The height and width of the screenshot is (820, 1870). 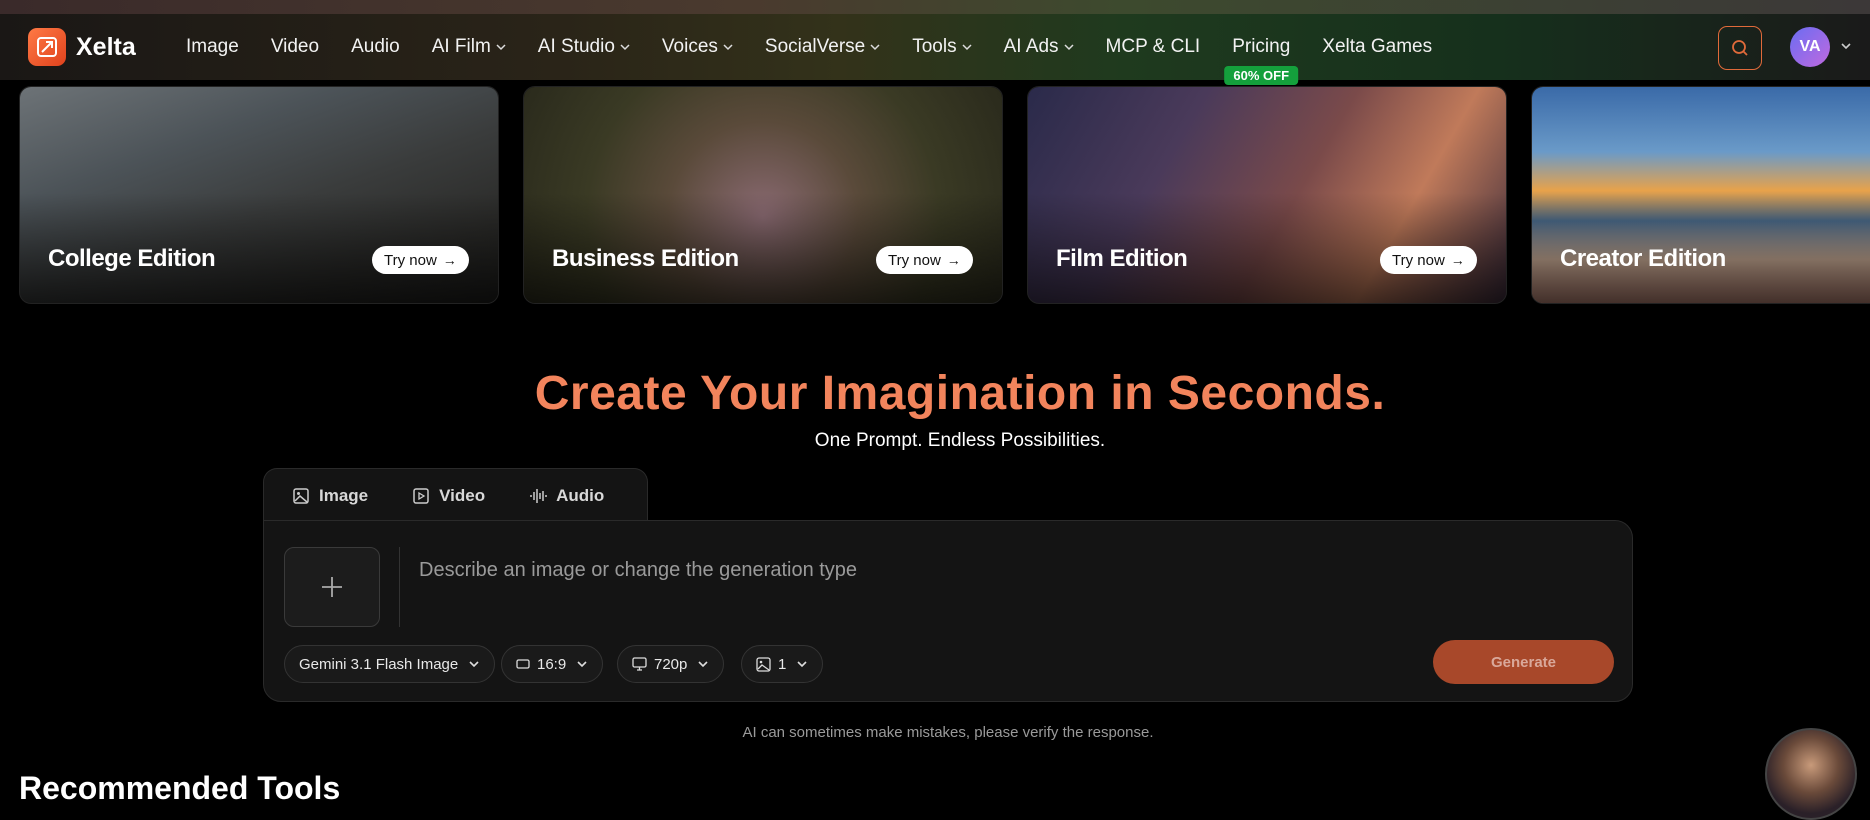 I want to click on divider, so click(x=399, y=587).